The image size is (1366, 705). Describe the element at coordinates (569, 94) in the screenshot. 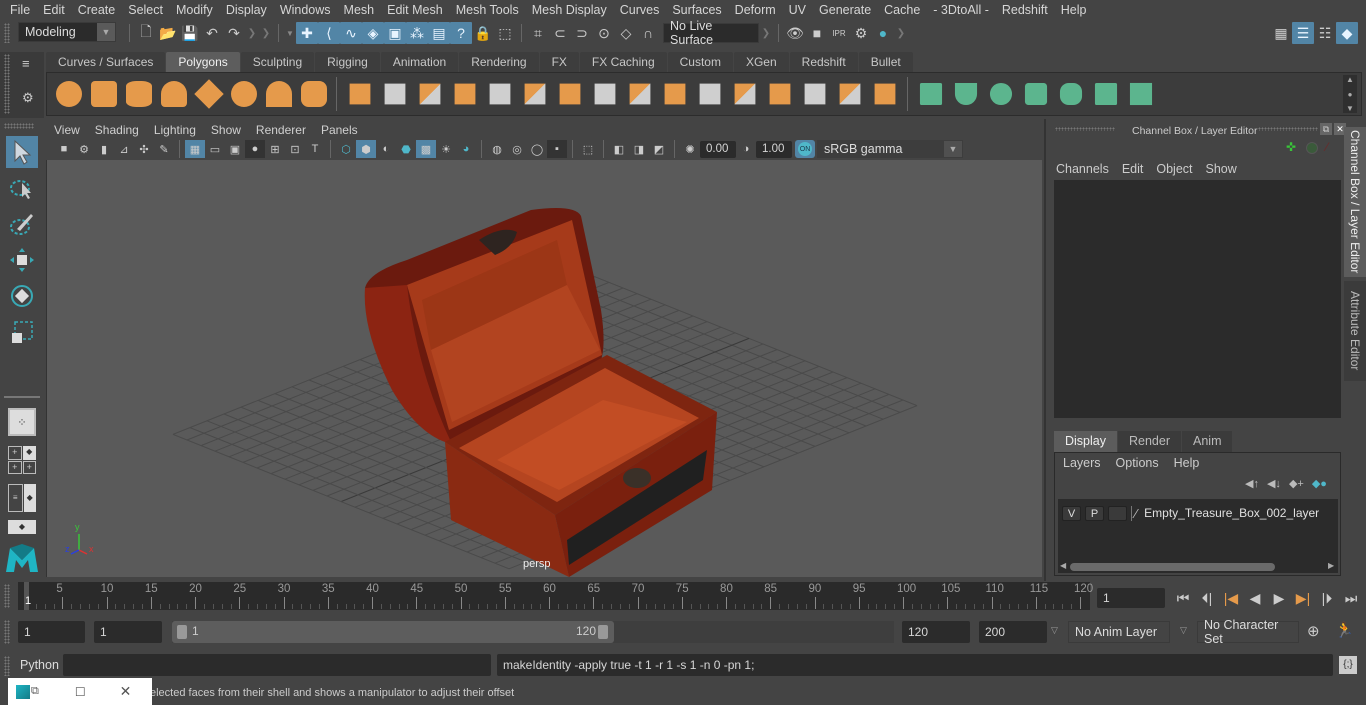

I see `bevel-icon` at that location.